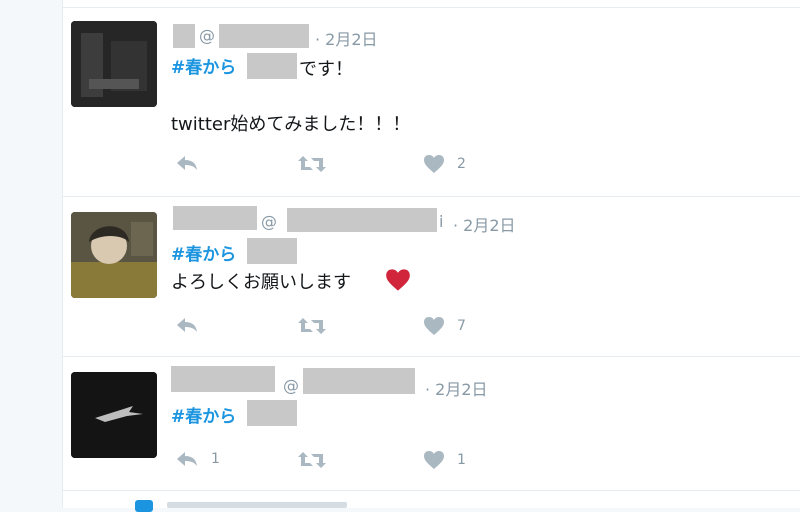 The image size is (800, 512). I want to click on tweet-divider, so click(431, 490).